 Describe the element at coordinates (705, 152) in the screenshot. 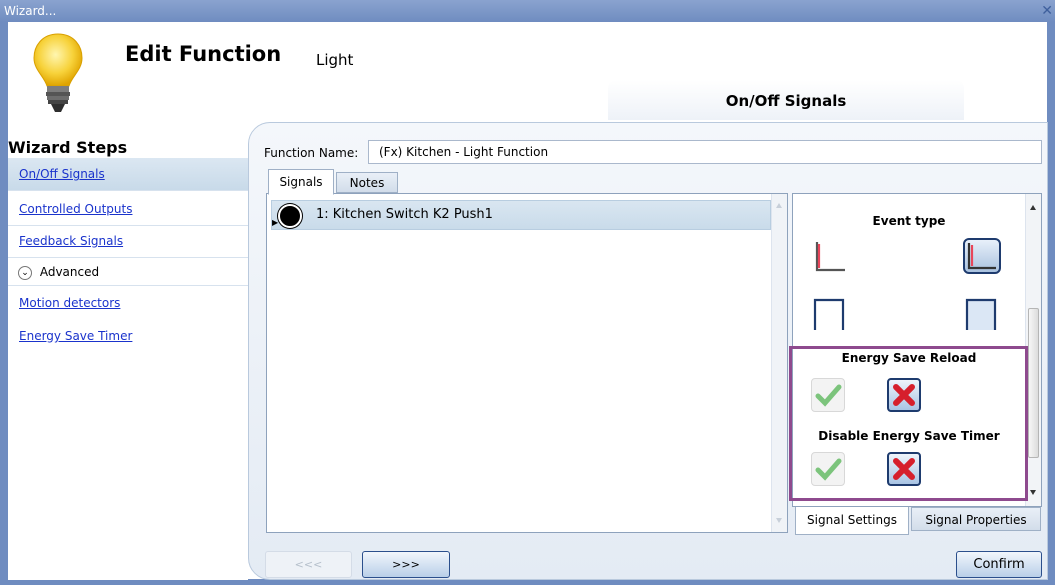

I see `function-name-input: (Fx) Kitchen - Light Function` at that location.